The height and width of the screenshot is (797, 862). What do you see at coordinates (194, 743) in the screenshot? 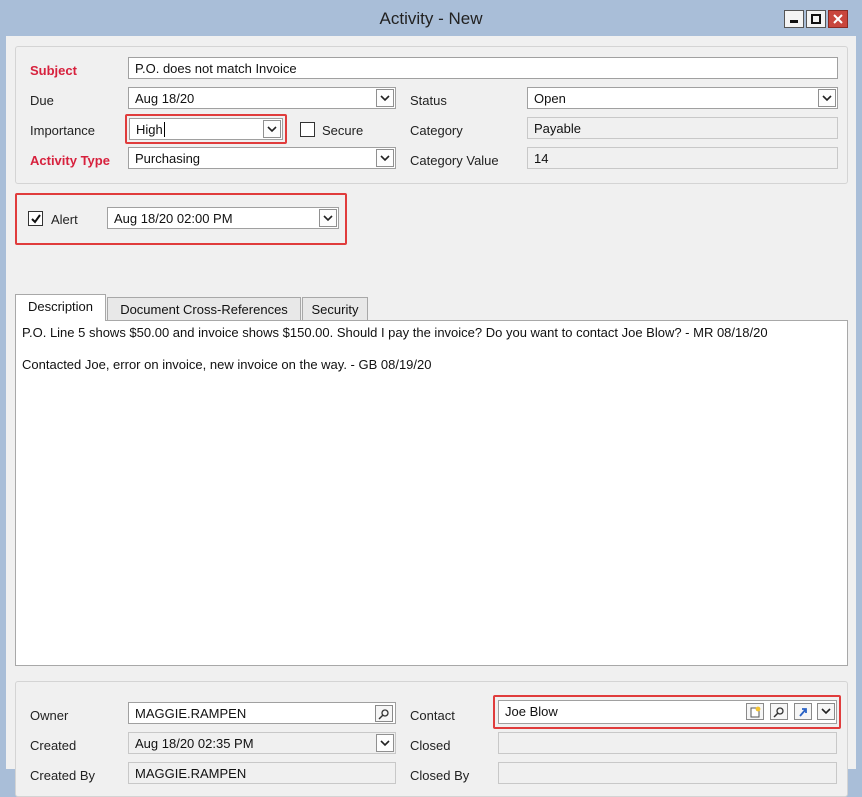
I see `created-value: Aug 18/20 02:35 PM` at bounding box center [194, 743].